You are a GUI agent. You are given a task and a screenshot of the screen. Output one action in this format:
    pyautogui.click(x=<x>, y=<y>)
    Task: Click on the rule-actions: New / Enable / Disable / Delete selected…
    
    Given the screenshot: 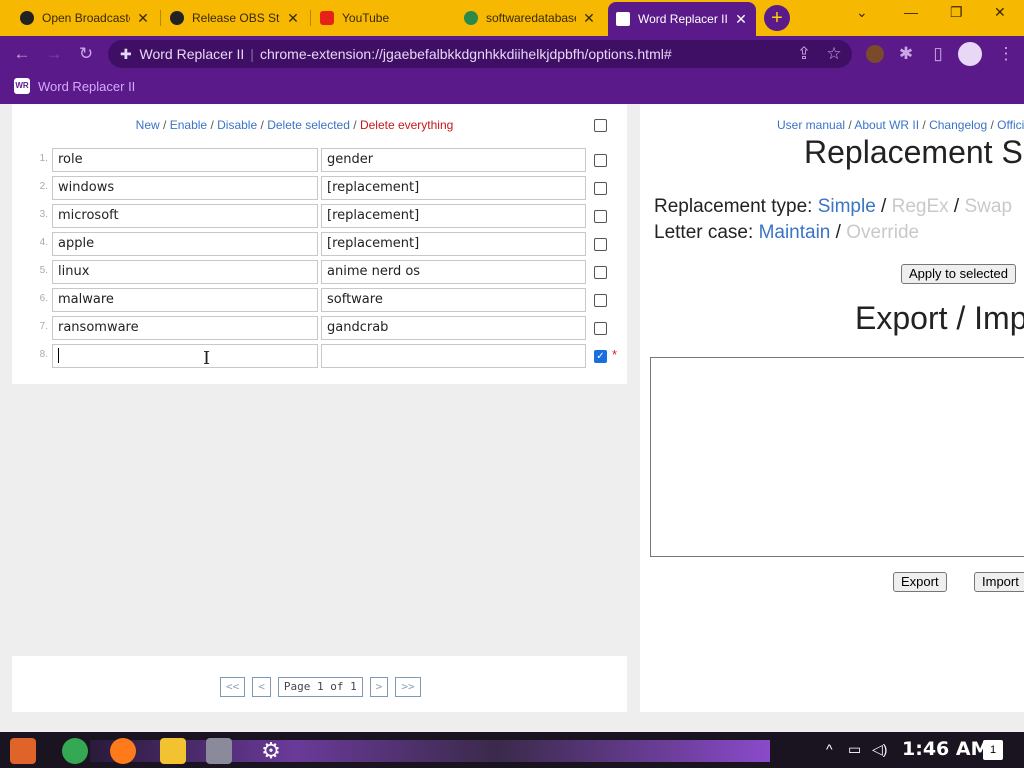 What is the action you would take?
    pyautogui.click(x=319, y=125)
    